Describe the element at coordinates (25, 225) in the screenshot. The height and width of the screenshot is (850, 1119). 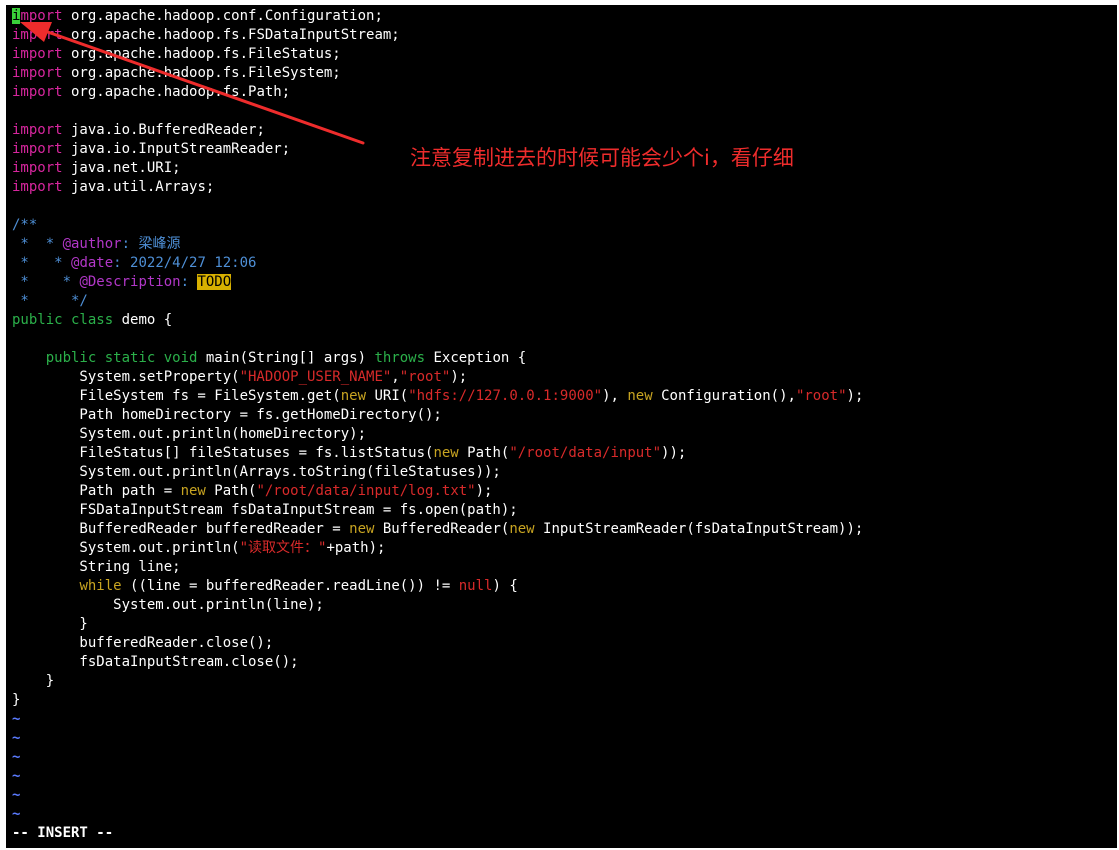
I see `code-token: /**` at that location.